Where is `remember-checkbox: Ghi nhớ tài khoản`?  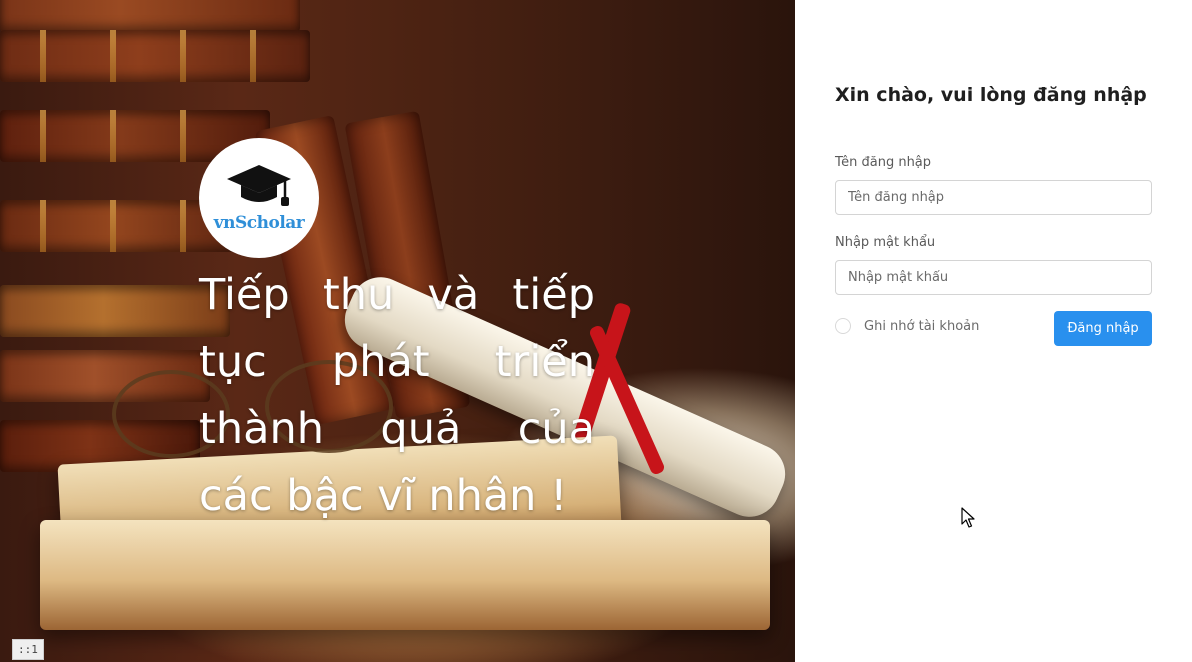
remember-checkbox: Ghi nhớ tài khoản is located at coordinates (907, 326).